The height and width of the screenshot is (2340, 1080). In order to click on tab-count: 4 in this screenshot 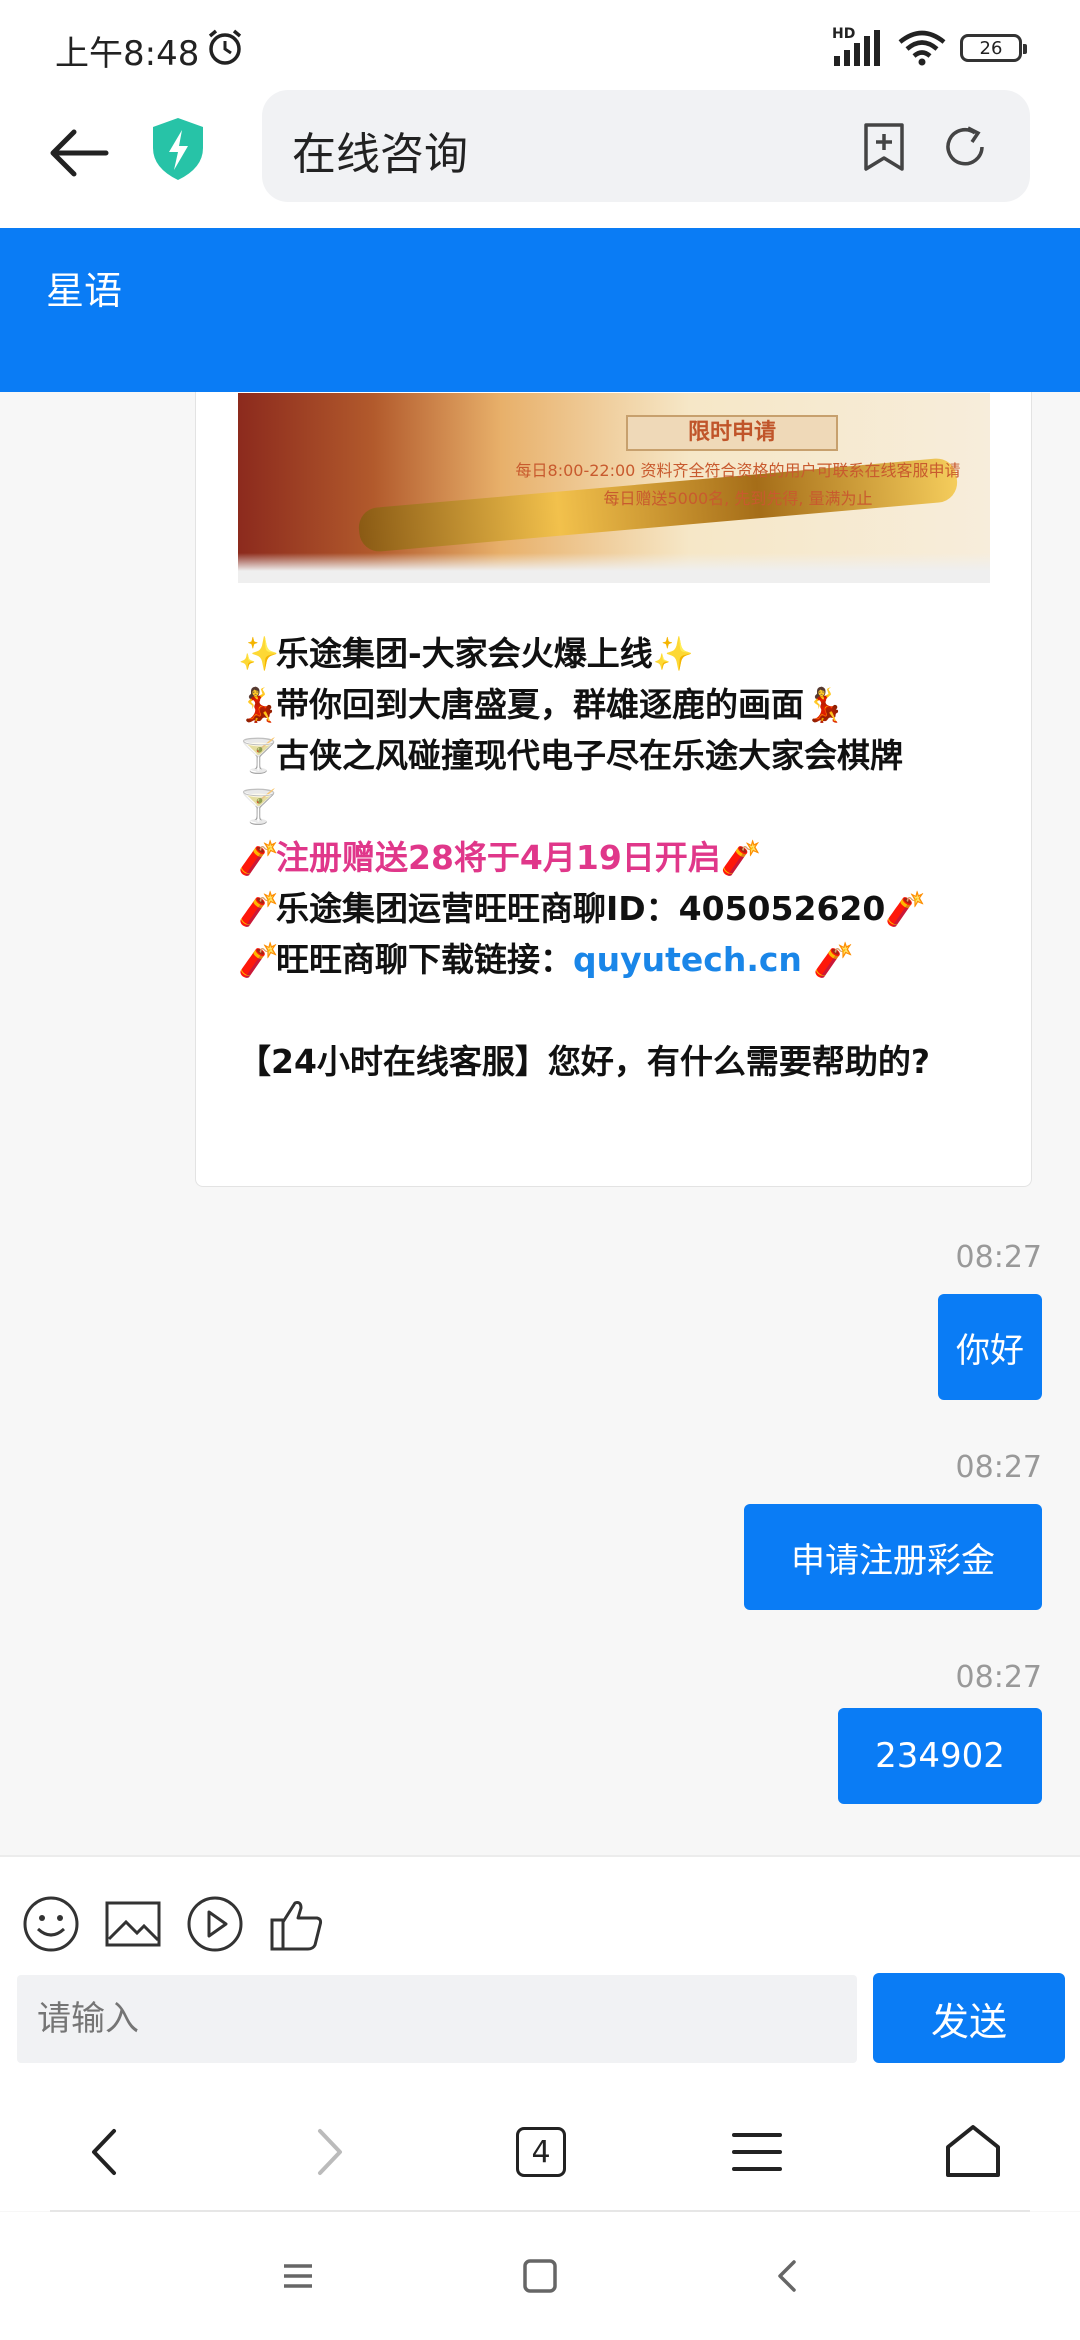, I will do `click(541, 2152)`.